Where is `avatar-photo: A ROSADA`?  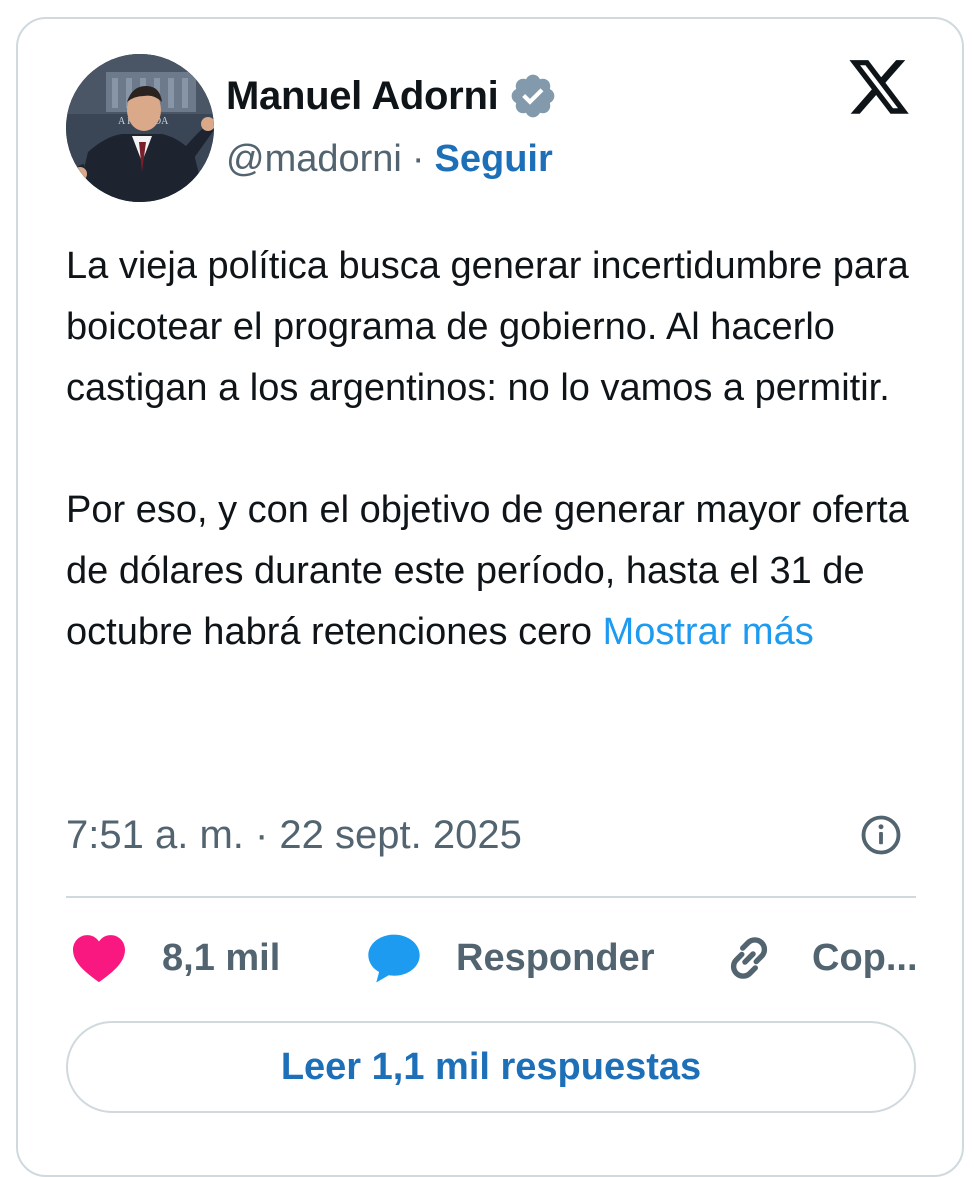 avatar-photo: A ROSADA is located at coordinates (140, 128).